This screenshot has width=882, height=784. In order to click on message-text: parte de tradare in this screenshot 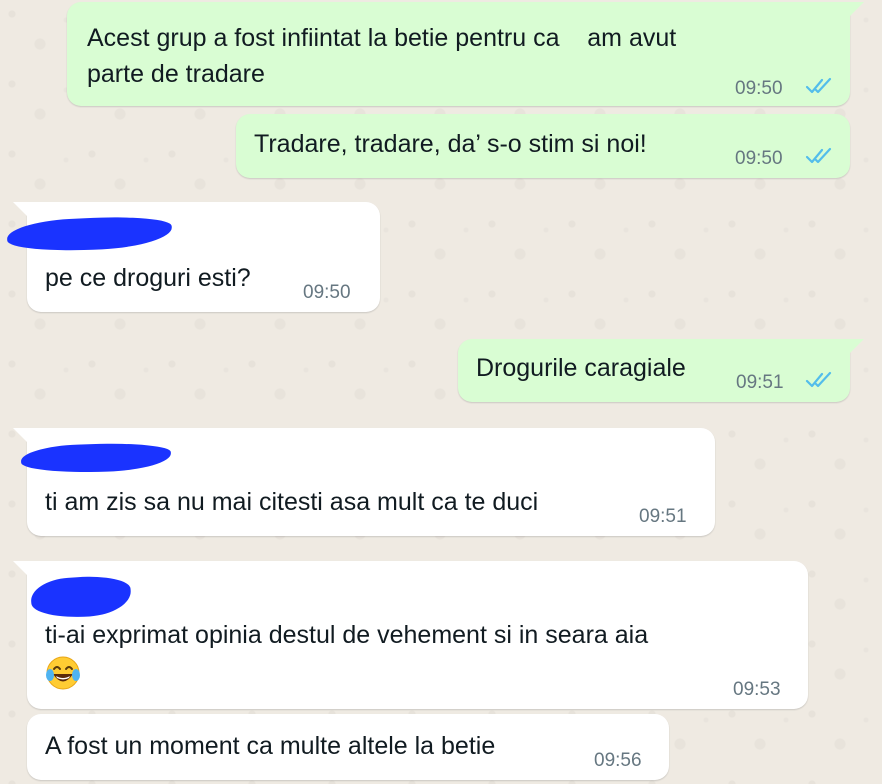, I will do `click(176, 74)`.